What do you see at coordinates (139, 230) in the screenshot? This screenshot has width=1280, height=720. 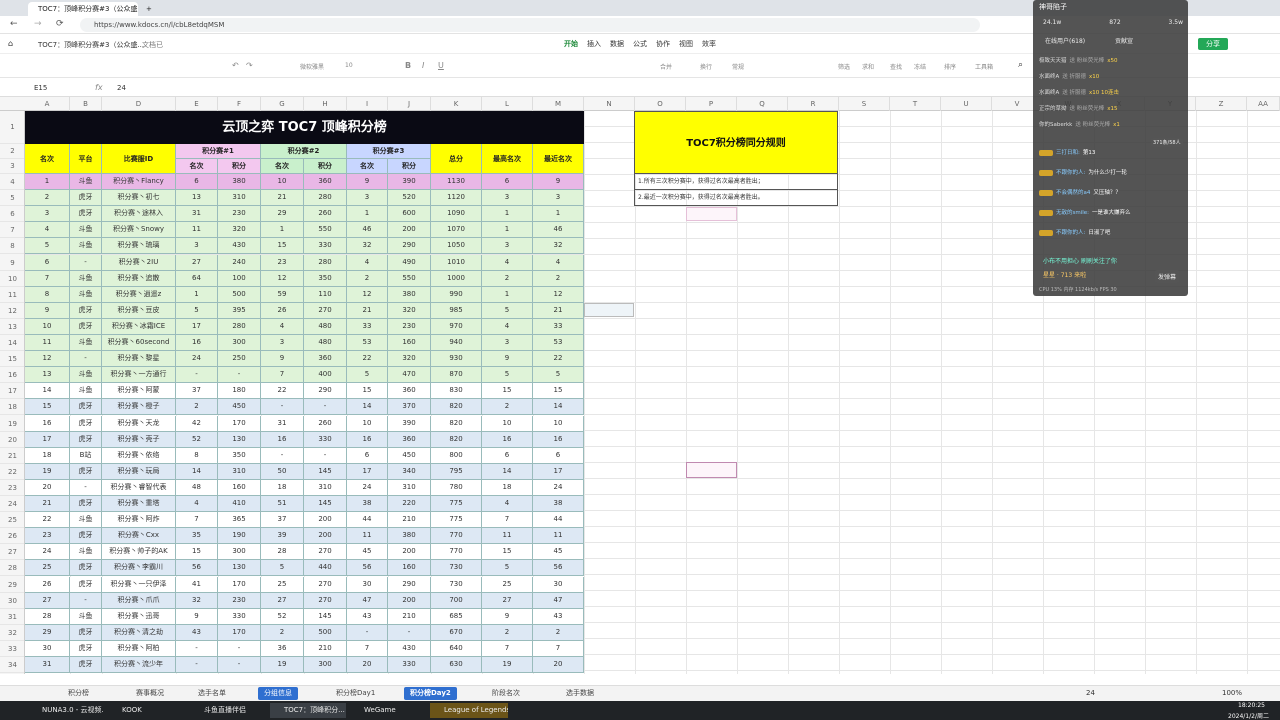 I see `cell-player-id: 积分赛丶Snowy` at bounding box center [139, 230].